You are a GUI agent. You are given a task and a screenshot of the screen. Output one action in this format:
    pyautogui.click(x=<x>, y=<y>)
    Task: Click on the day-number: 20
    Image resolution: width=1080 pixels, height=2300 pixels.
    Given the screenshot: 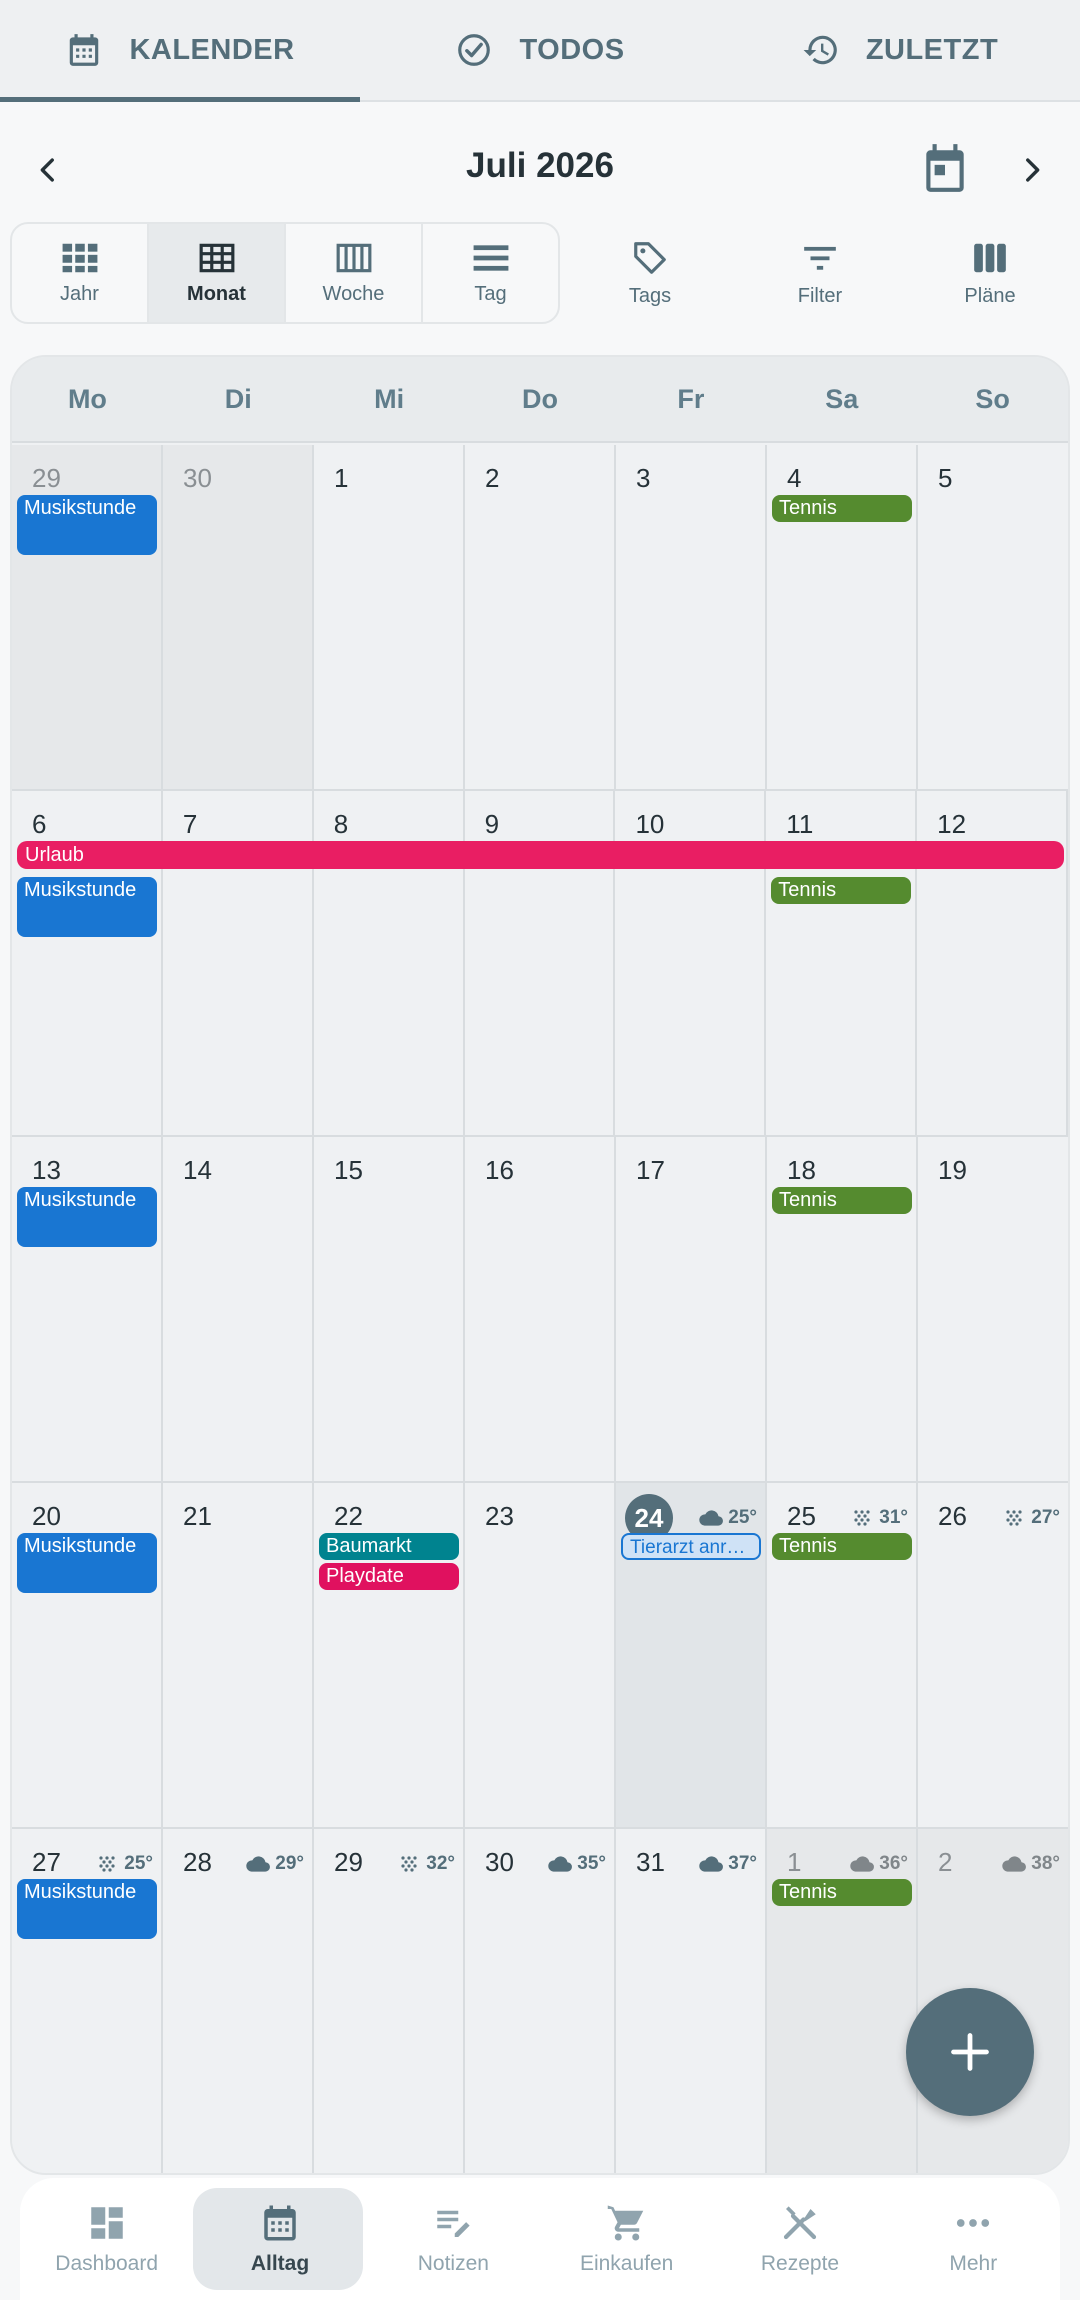 What is the action you would take?
    pyautogui.click(x=46, y=1516)
    